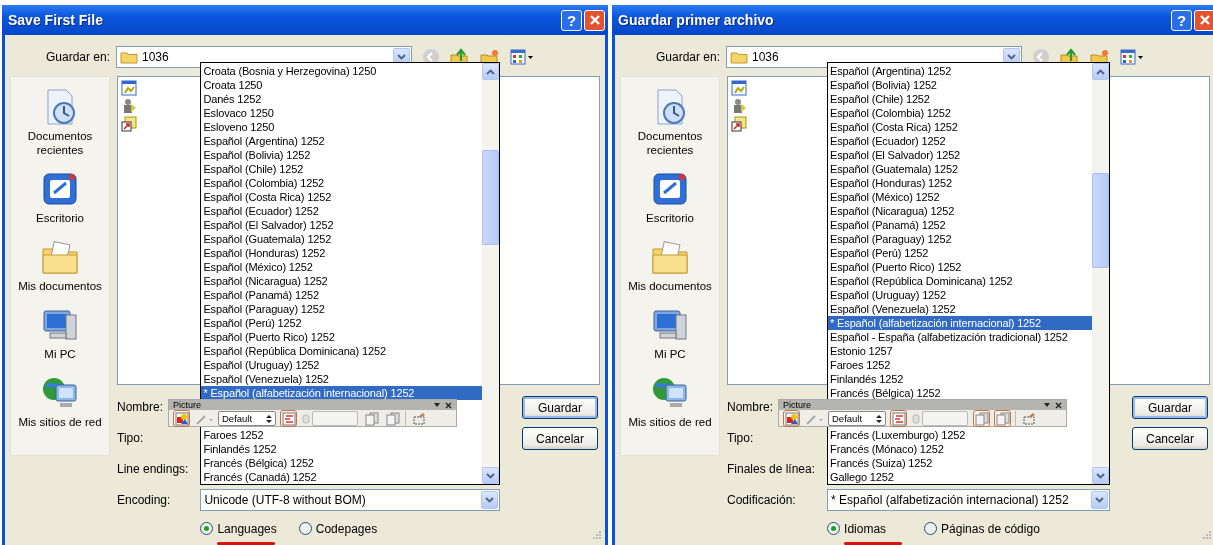  What do you see at coordinates (341, 435) in the screenshot?
I see `list-item: Faroes 1252` at bounding box center [341, 435].